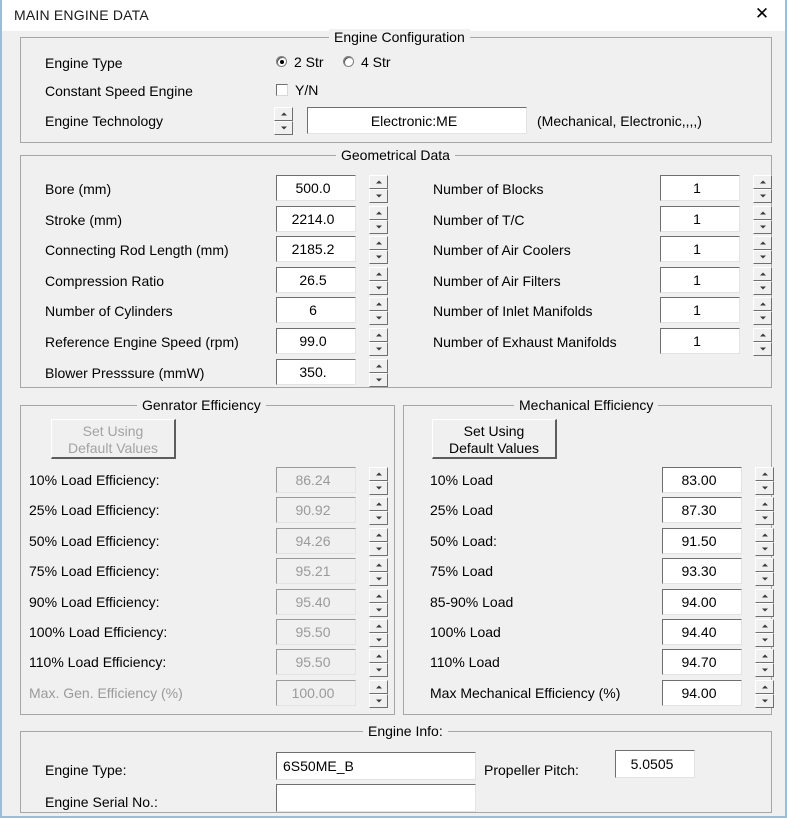 This screenshot has width=787, height=818. I want to click on generator-spinner-3-down, so click(378, 579).